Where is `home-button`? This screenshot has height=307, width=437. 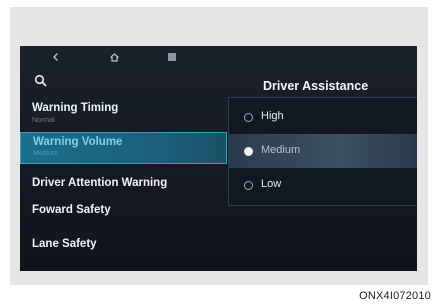 home-button is located at coordinates (114, 57).